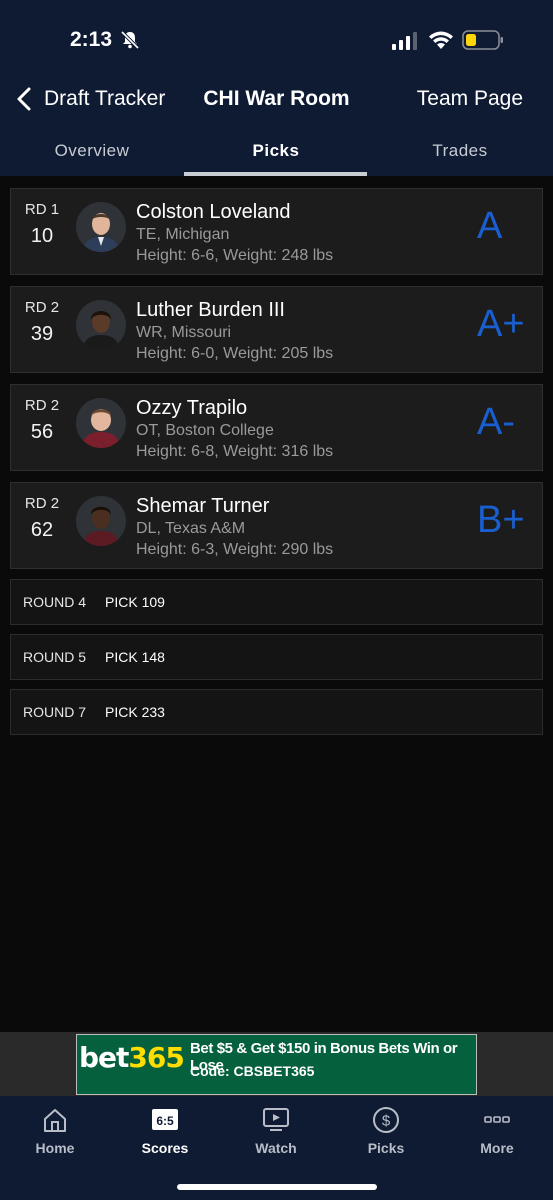 Image resolution: width=553 pixels, height=1200 pixels. I want to click on bottom-nav: Home 6:5 Scores Watch $ Picks More, so click(276, 1148).